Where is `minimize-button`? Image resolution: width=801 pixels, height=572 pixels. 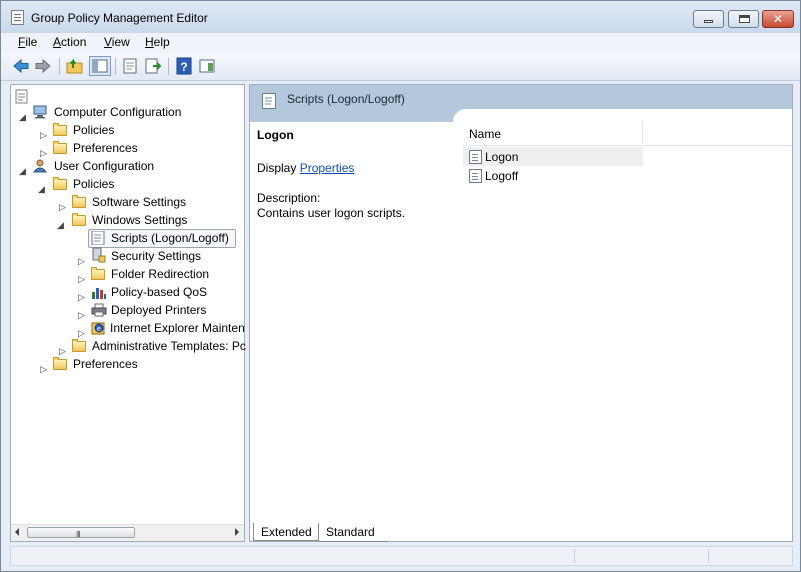
minimize-button is located at coordinates (708, 19).